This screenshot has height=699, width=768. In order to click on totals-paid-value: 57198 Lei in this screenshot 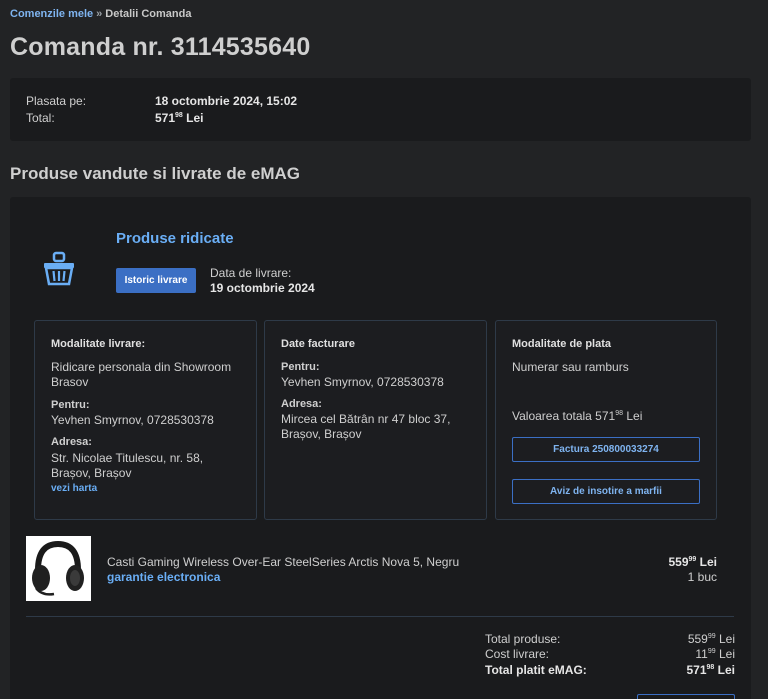, I will do `click(710, 670)`.